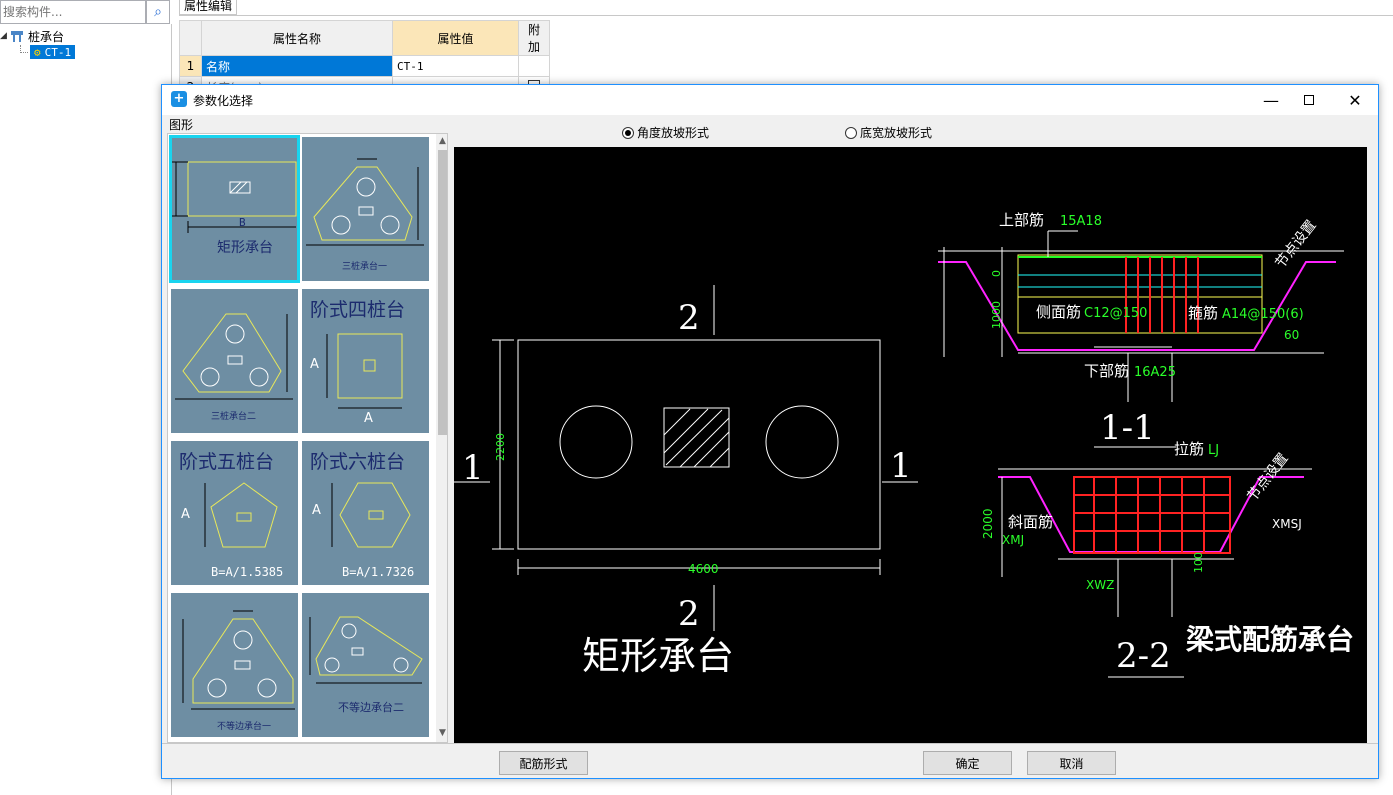  I want to click on table-row: 1 名称 CT-1, so click(364, 66).